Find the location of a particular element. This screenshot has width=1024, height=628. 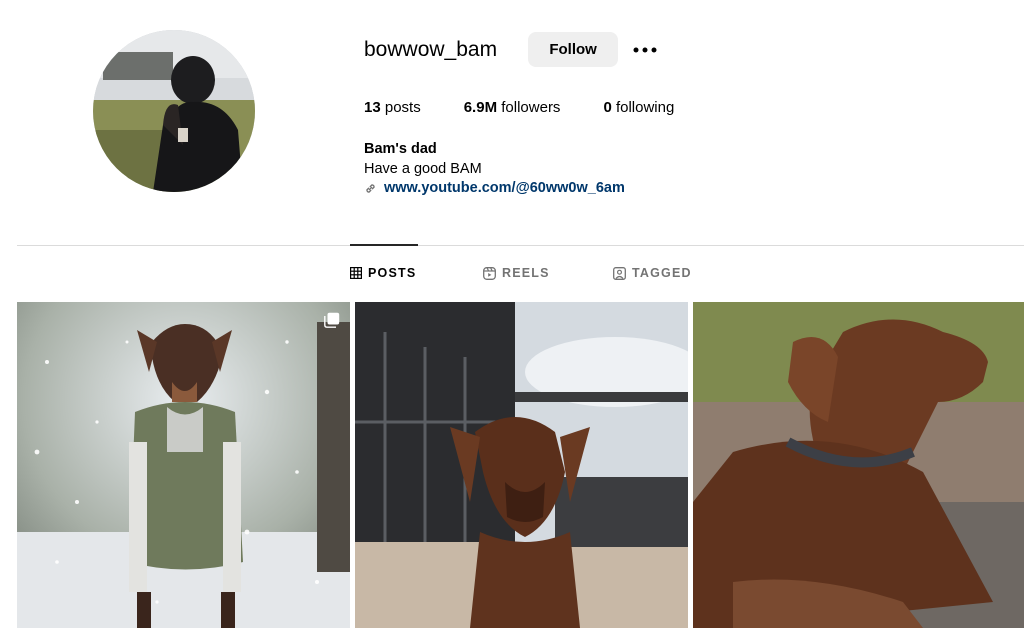

profile-avatar is located at coordinates (174, 111).